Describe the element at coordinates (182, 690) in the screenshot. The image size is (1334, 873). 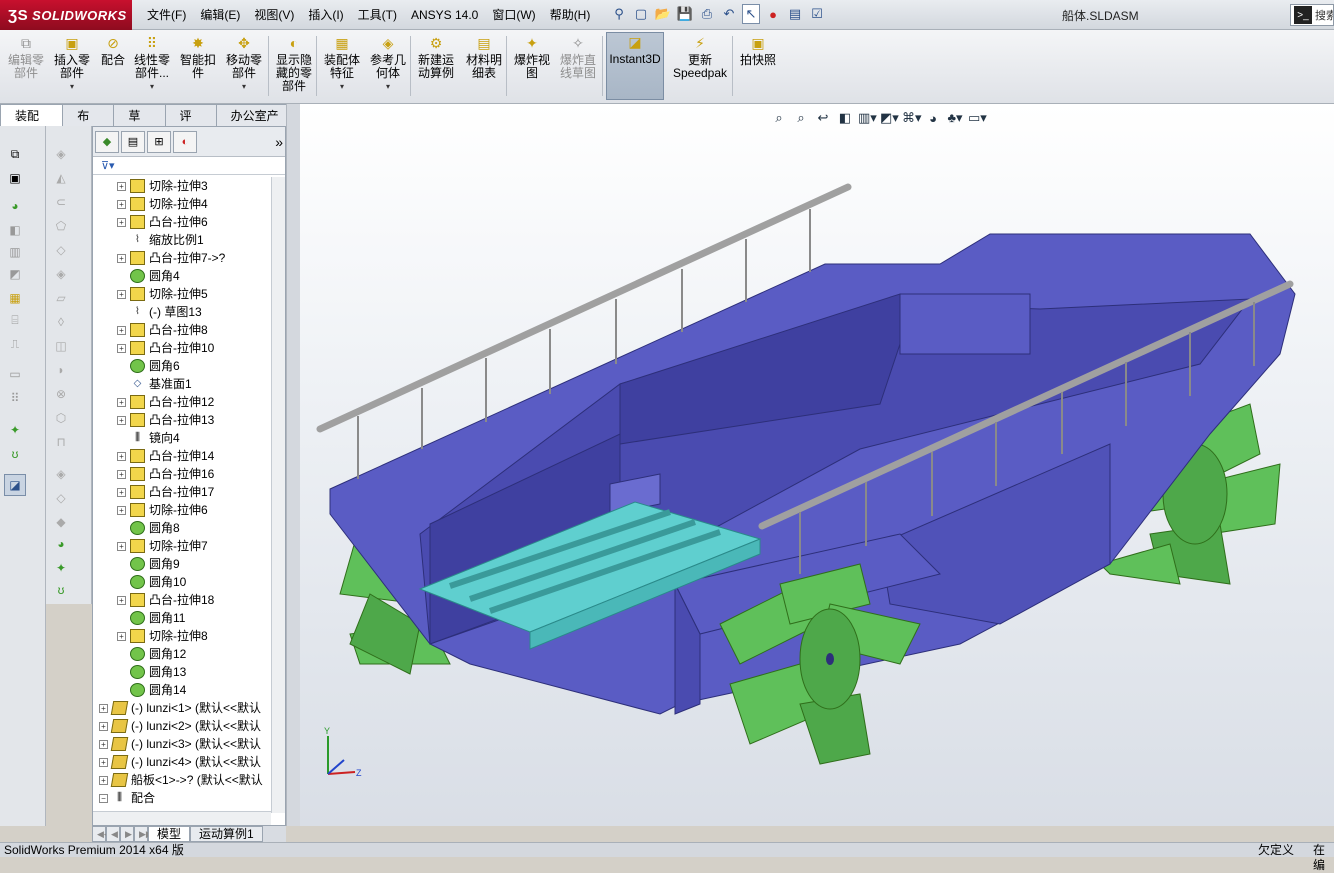
I see `tree-item: +圆角14` at that location.